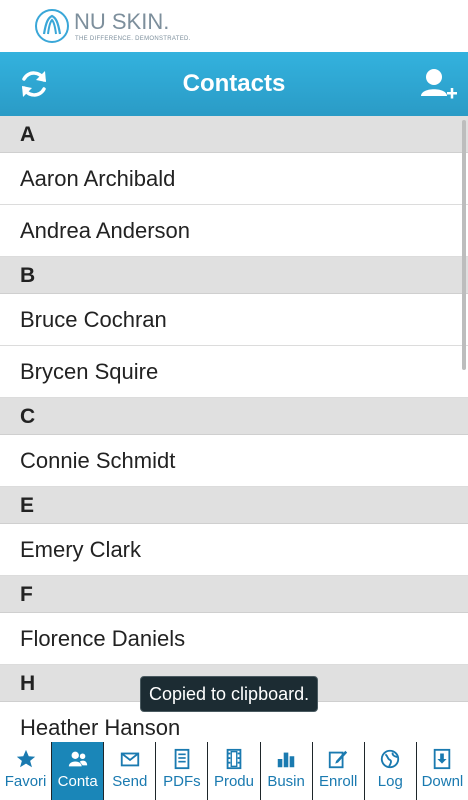 This screenshot has height=800, width=468. Describe the element at coordinates (234, 639) in the screenshot. I see `contact-row: Florence Daniels` at that location.